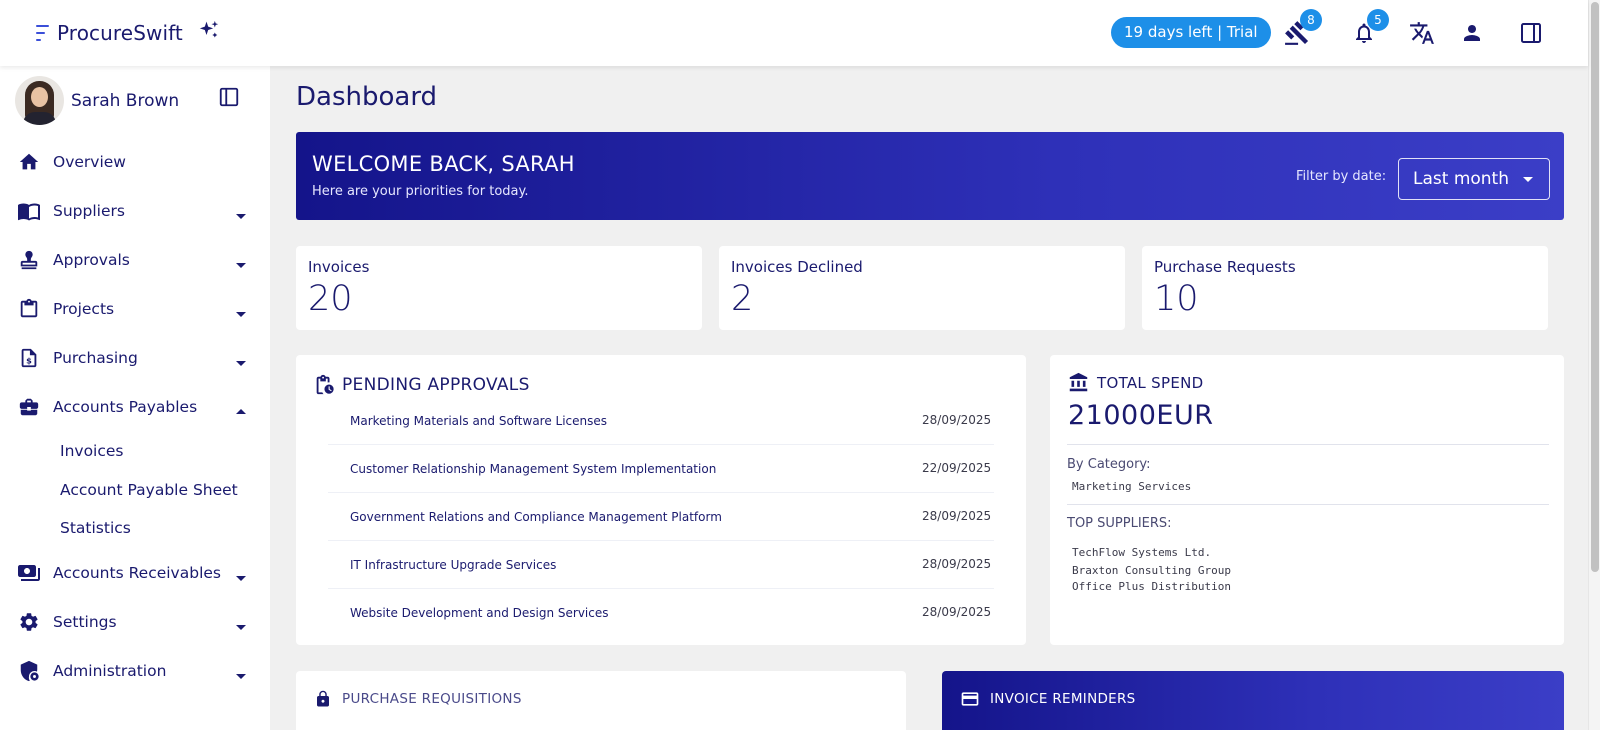 This screenshot has width=1600, height=730. I want to click on bank-icon, so click(1078, 382).